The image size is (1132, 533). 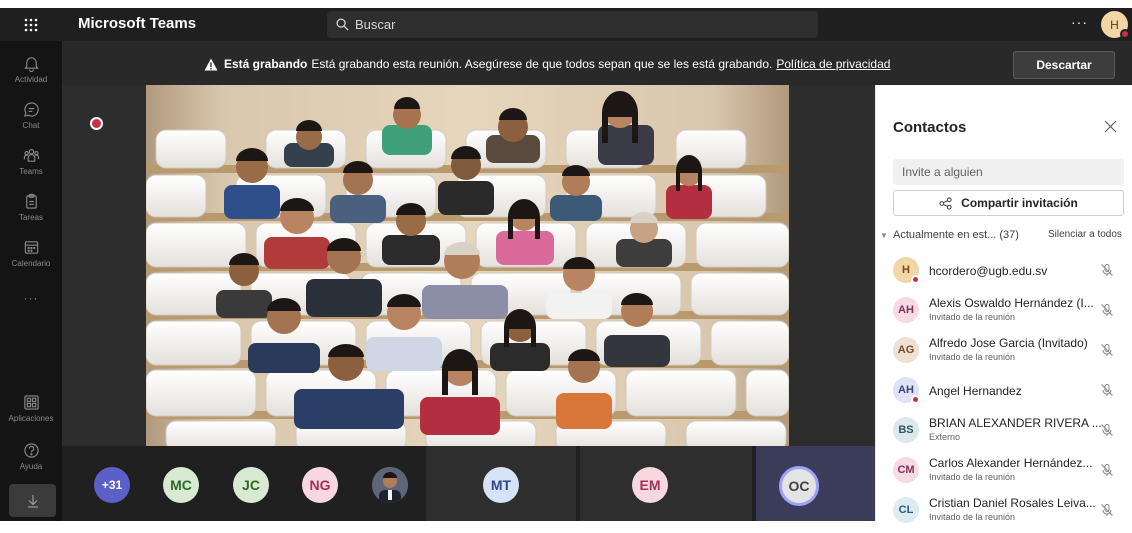 I want to click on title-bar: Microsoft Teams Buscar ··· H, so click(x=566, y=24).